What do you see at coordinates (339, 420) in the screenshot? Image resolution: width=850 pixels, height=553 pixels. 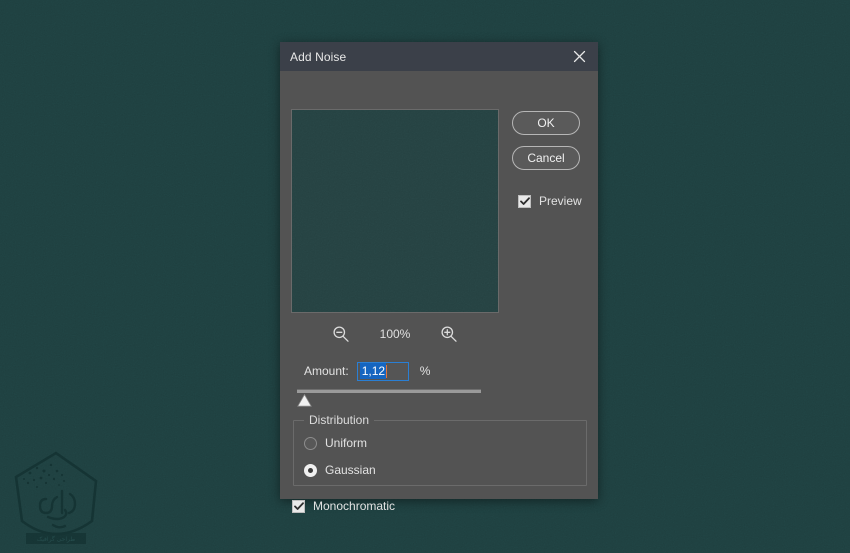 I see `distribution-legend: Distribution` at bounding box center [339, 420].